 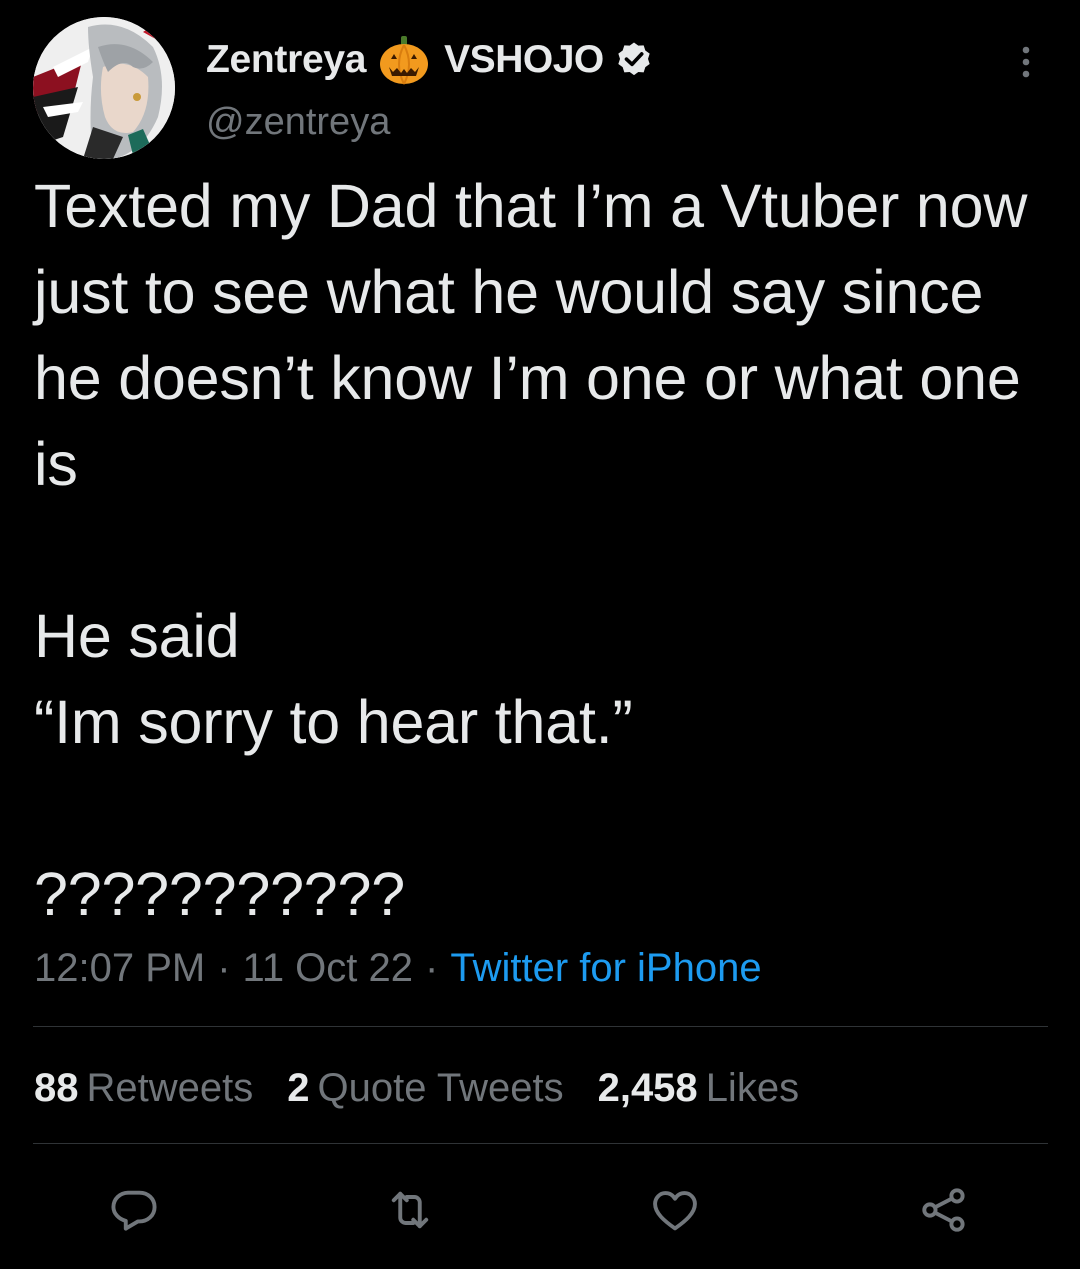 I want to click on tweet-stats: 88 Retweets 2 Quote Tweets 2,458 Likes, so click(x=433, y=1088).